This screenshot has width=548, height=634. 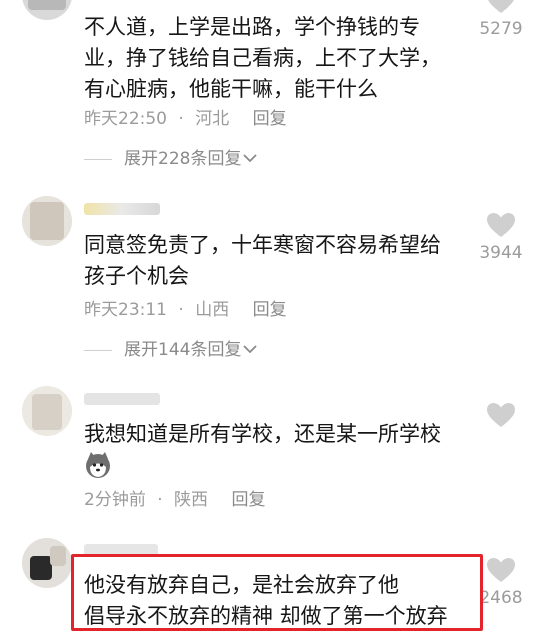 What do you see at coordinates (98, 465) in the screenshot?
I see `husky-emoji` at bounding box center [98, 465].